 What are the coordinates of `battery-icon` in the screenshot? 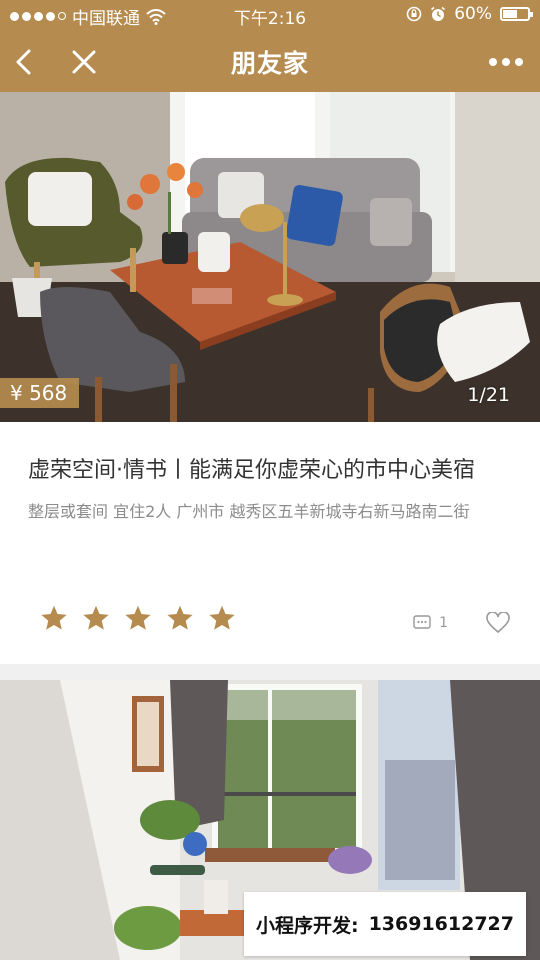 It's located at (516, 14).